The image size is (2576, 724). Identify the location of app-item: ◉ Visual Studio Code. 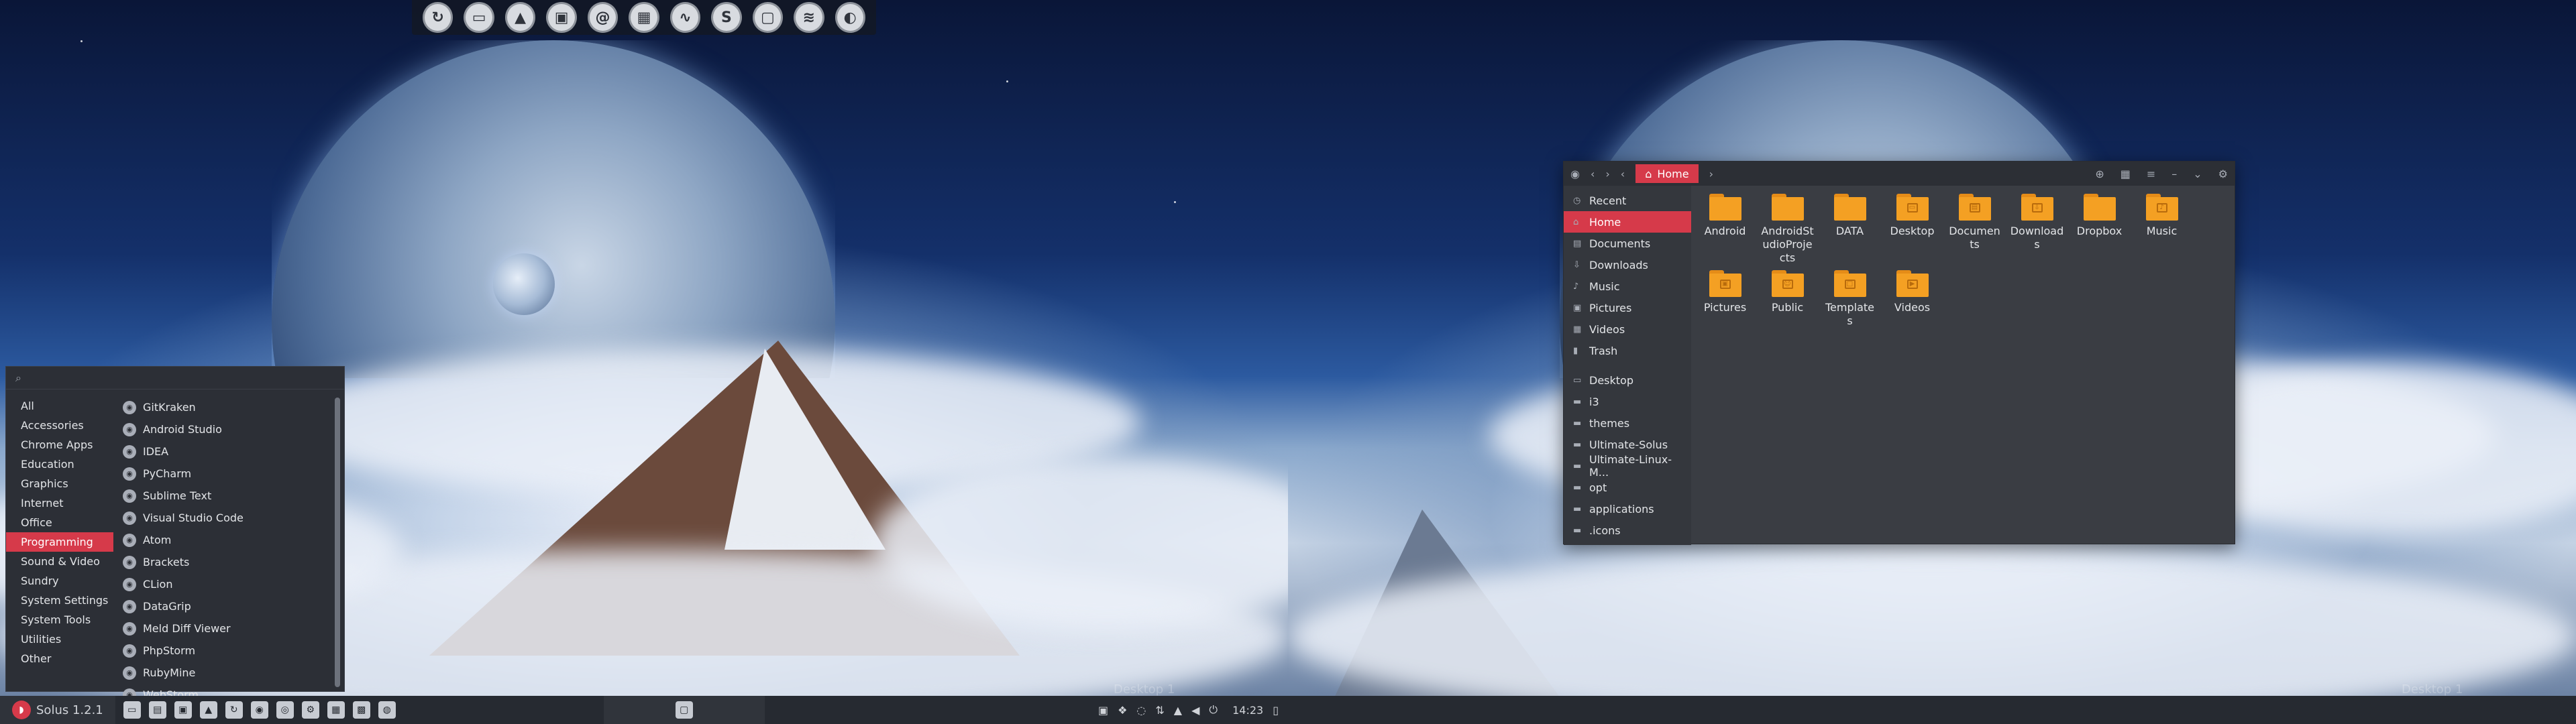
(228, 518).